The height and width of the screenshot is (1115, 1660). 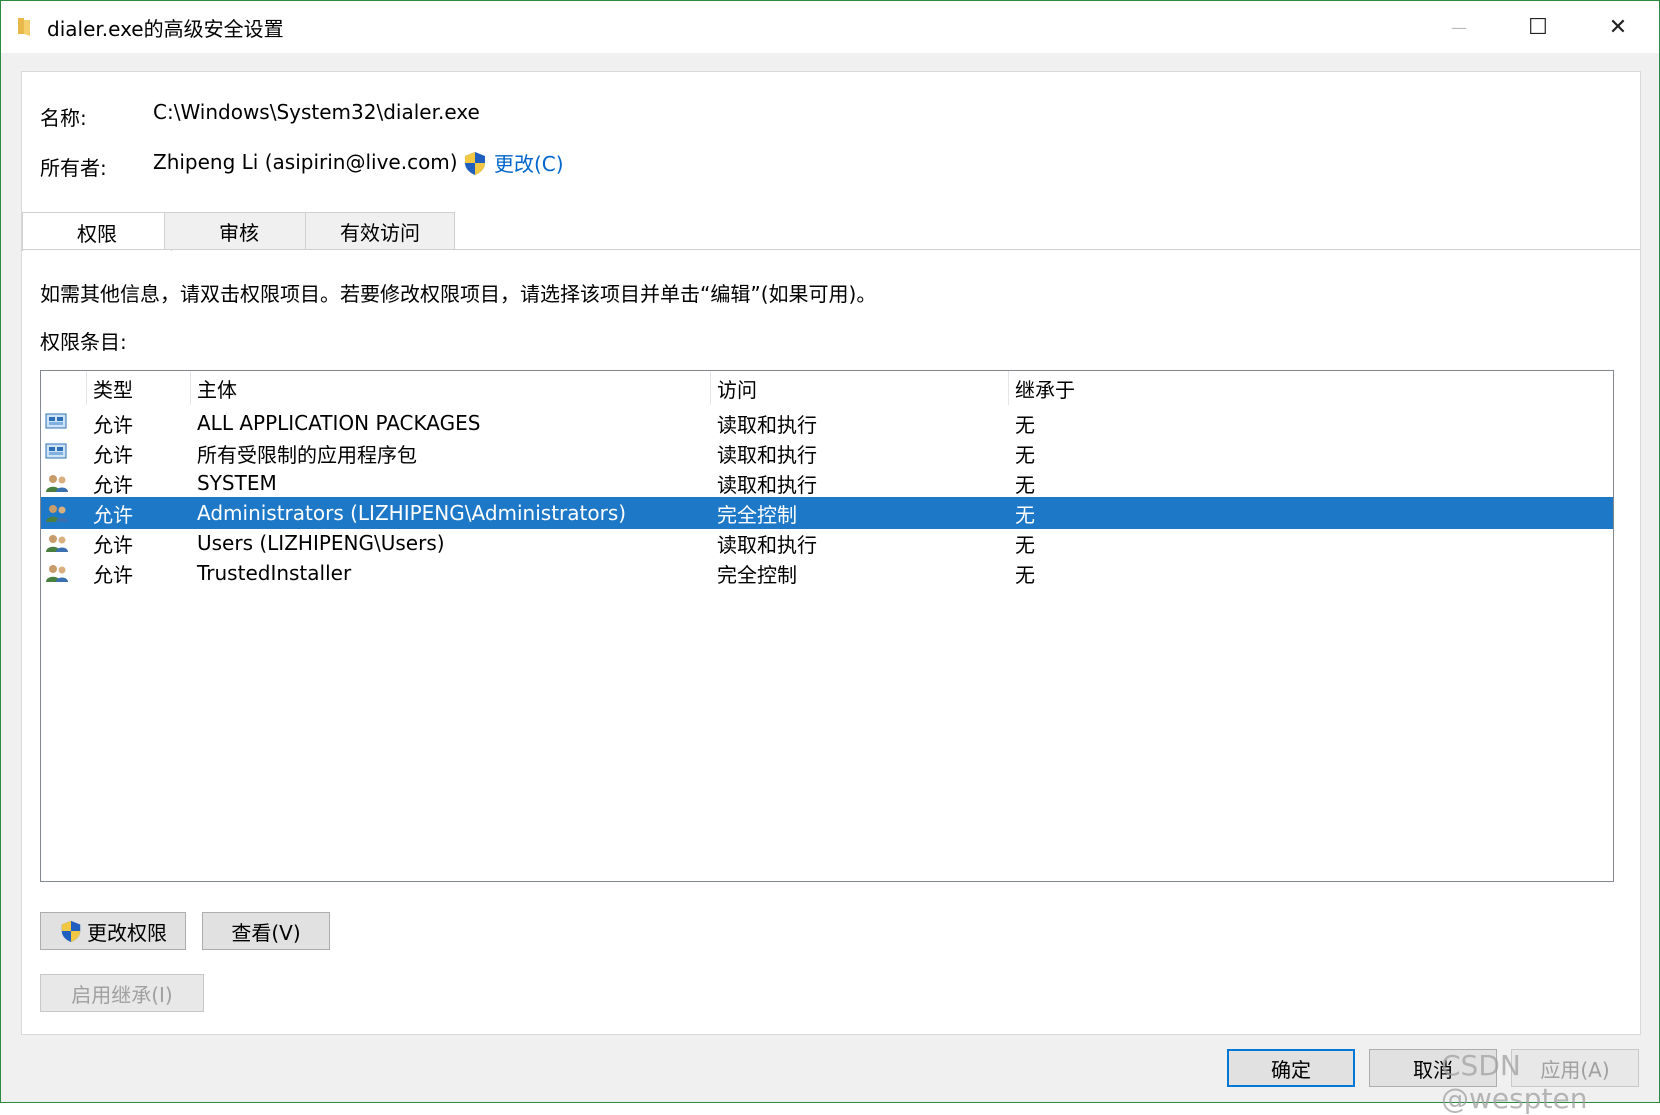 I want to click on tab-auditing: 审核, so click(x=239, y=231).